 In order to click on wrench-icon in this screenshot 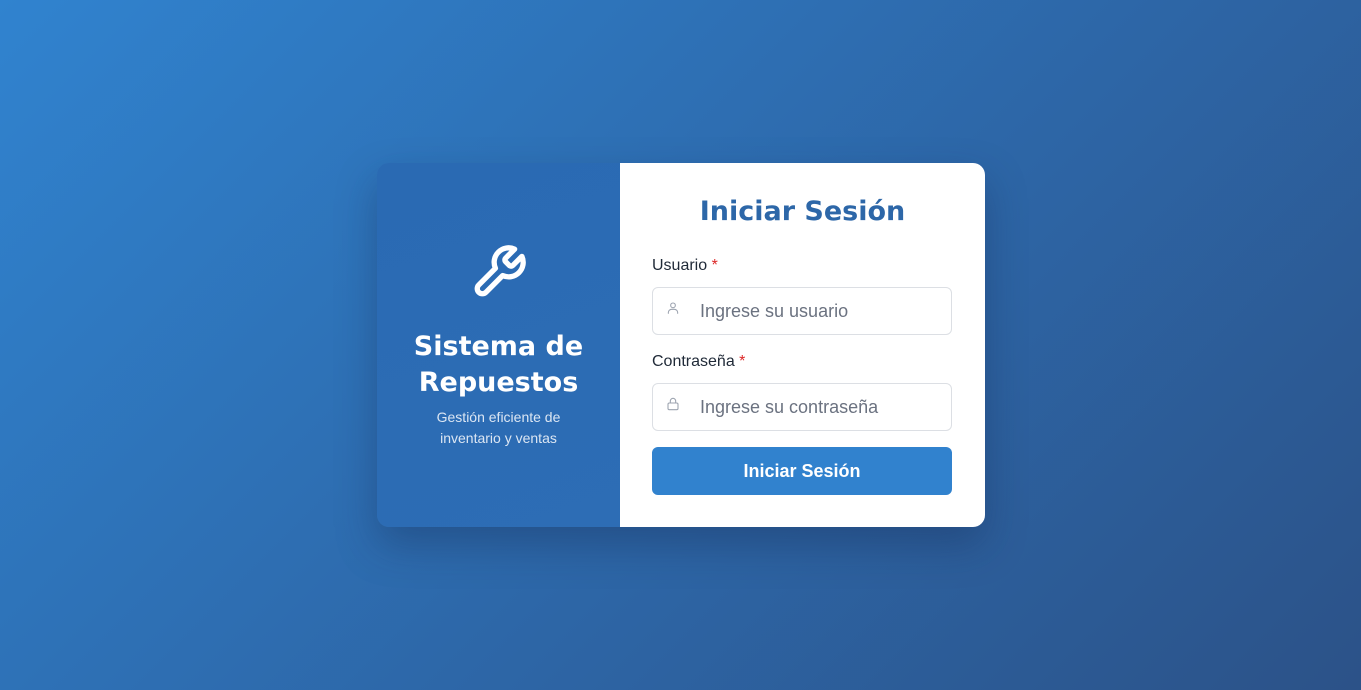, I will do `click(500, 271)`.